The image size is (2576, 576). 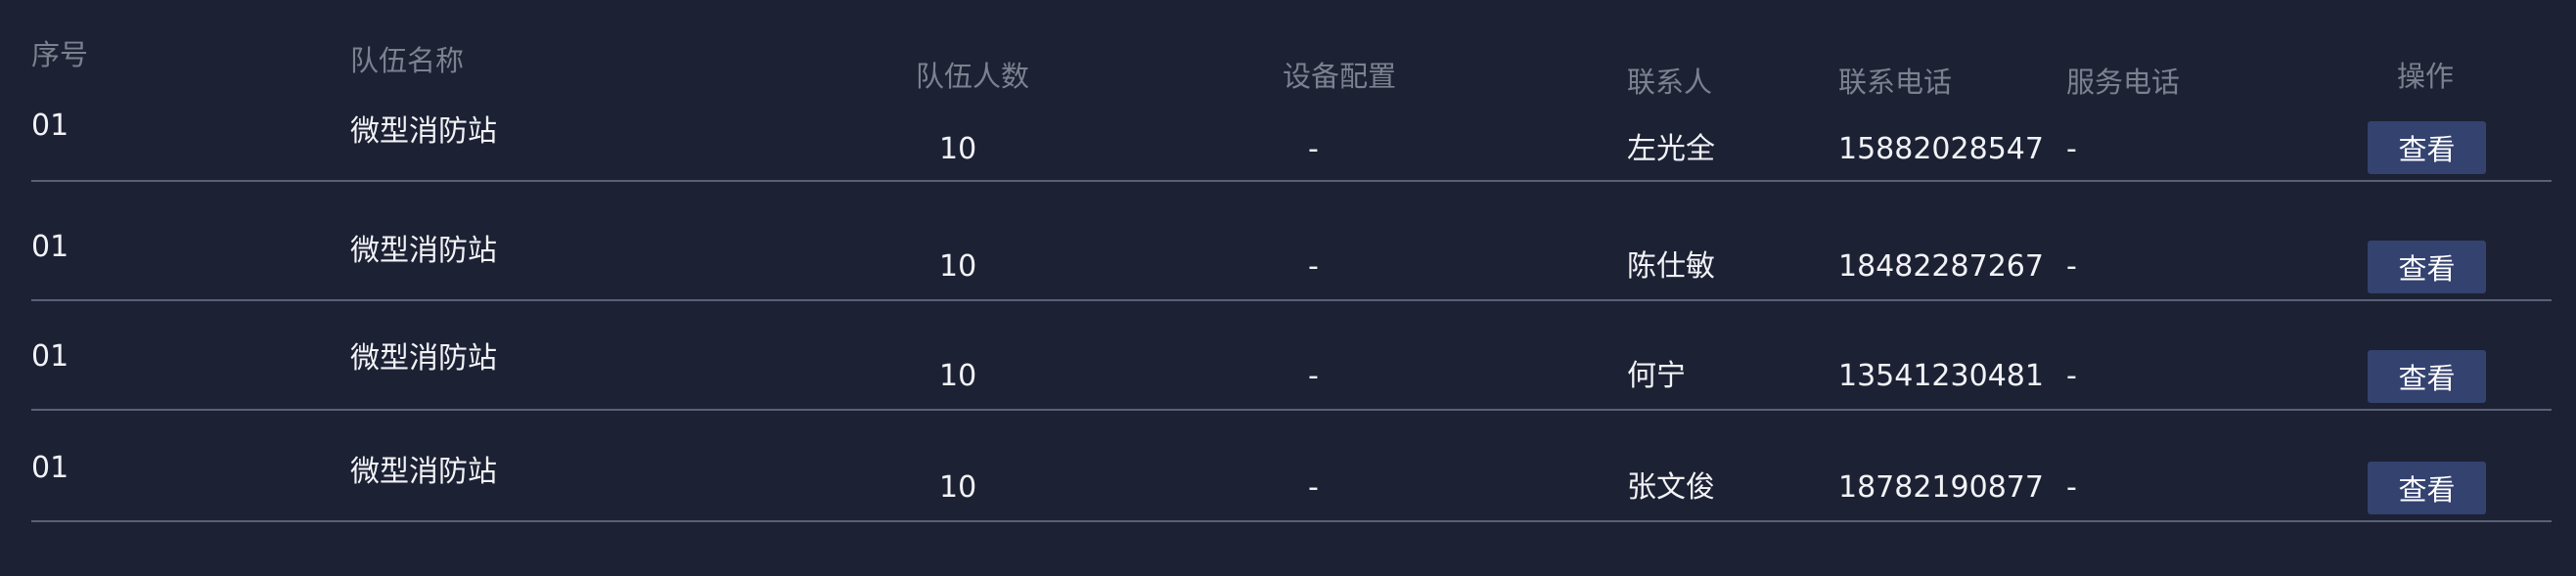 What do you see at coordinates (1340, 76) in the screenshot?
I see `header-equipment: 设备配置` at bounding box center [1340, 76].